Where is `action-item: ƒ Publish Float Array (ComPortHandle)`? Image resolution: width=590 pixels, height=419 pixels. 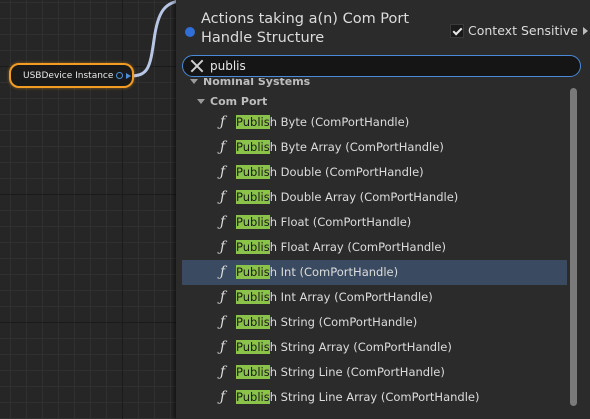 action-item: ƒ Publish Float Array (ComPortHandle) is located at coordinates (374, 247).